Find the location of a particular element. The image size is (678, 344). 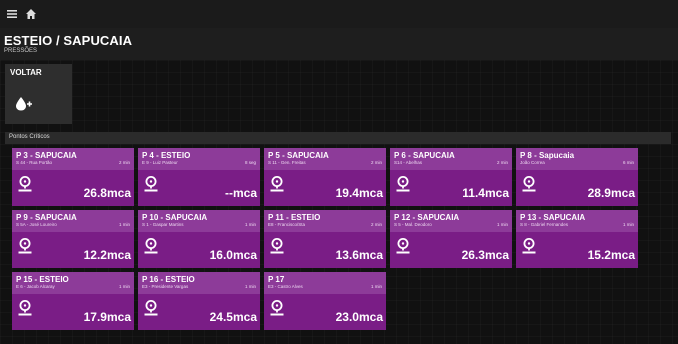

pressure-value: 24.5mca is located at coordinates (233, 317).